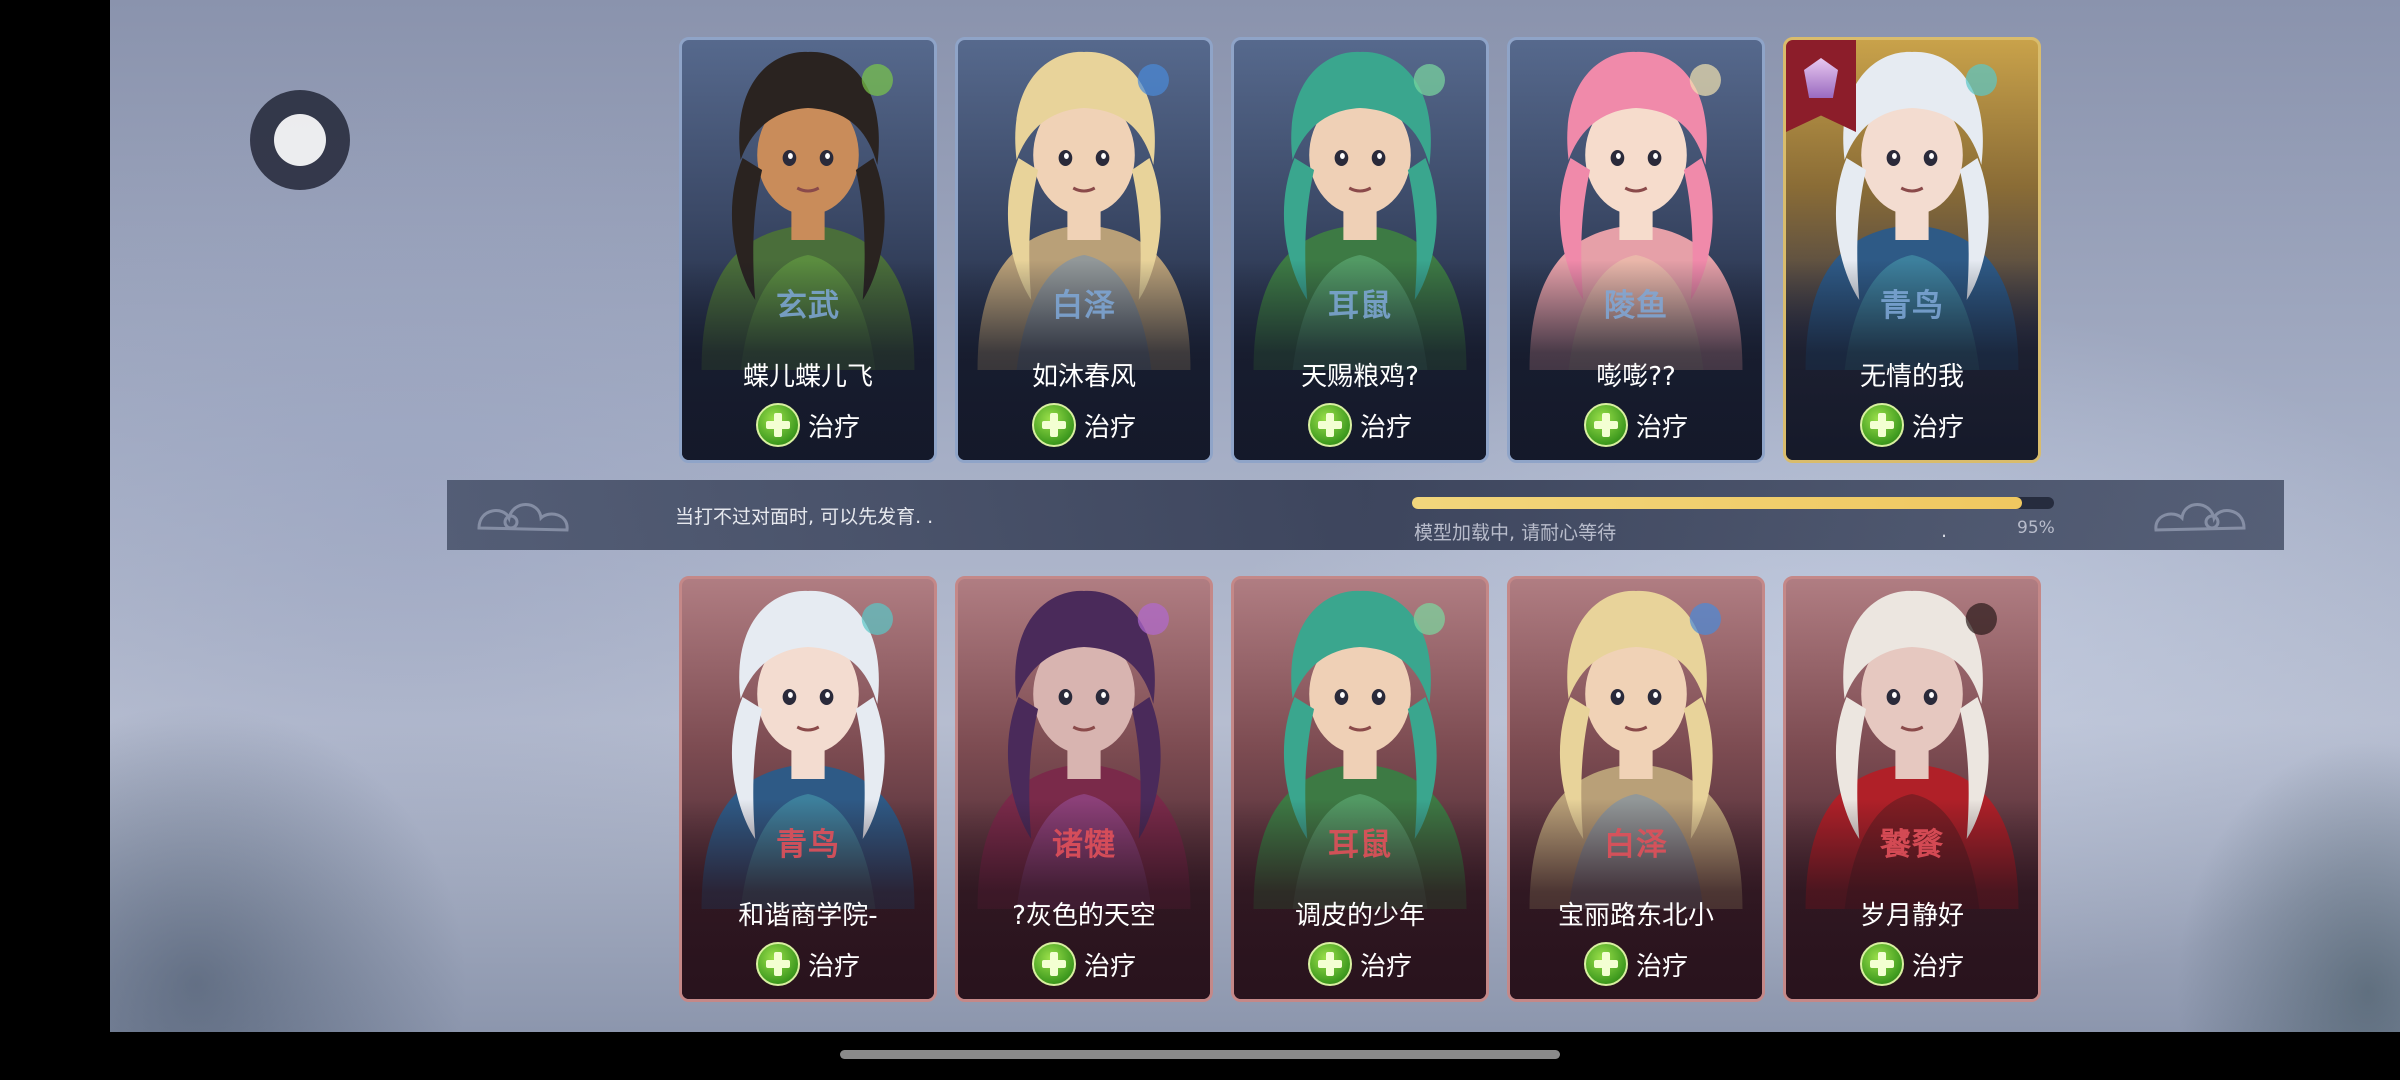 The image size is (2400, 1080). I want to click on player-name: 和谐商学院-, so click(808, 916).